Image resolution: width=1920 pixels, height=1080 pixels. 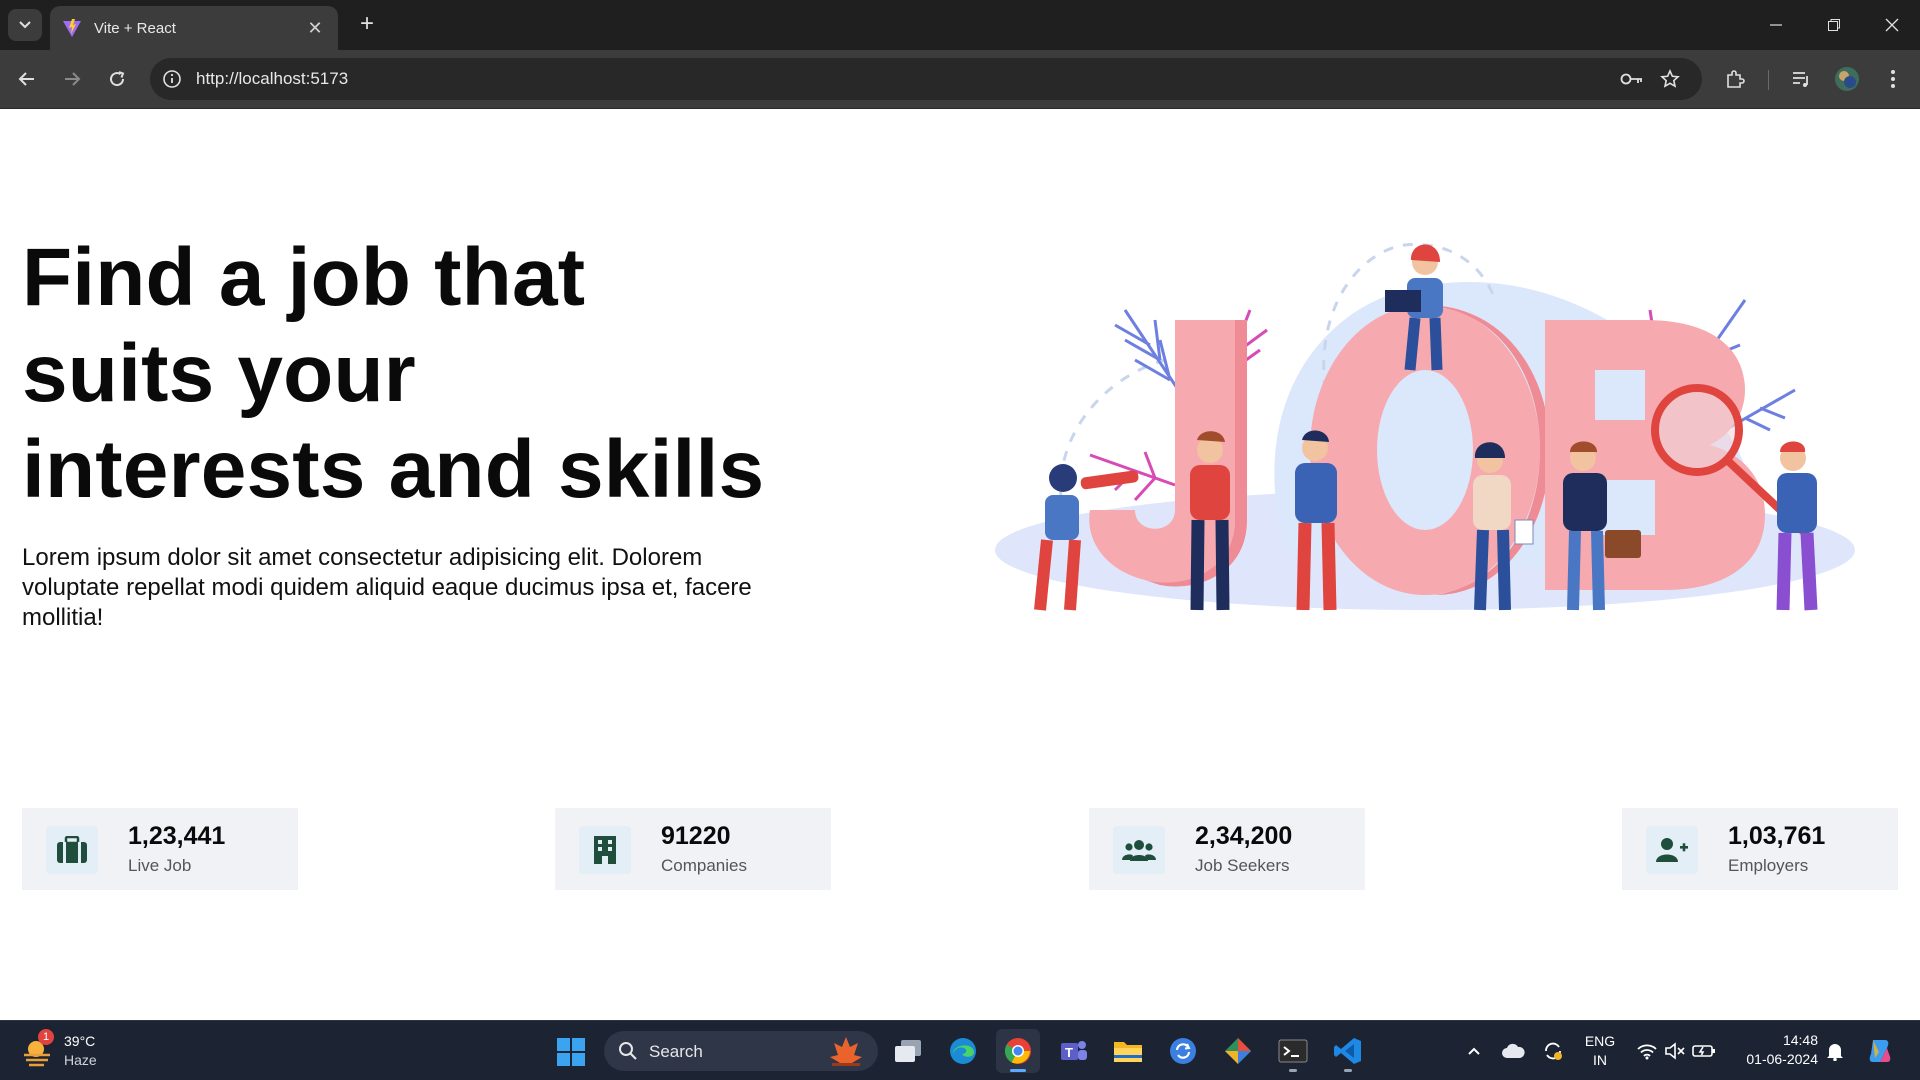 What do you see at coordinates (1880, 1051) in the screenshot?
I see `copilot-button` at bounding box center [1880, 1051].